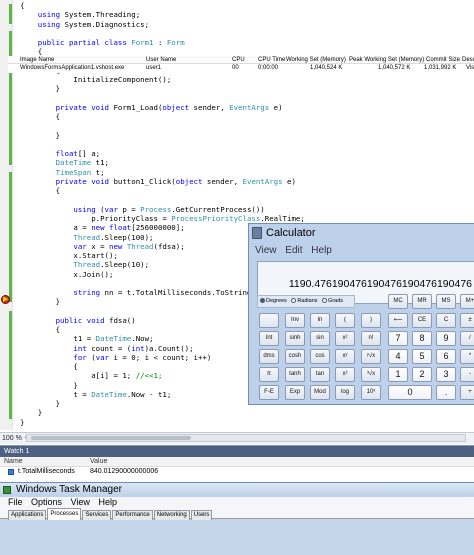  Describe the element at coordinates (467, 392) in the screenshot. I see `calc-button-add: +` at that location.